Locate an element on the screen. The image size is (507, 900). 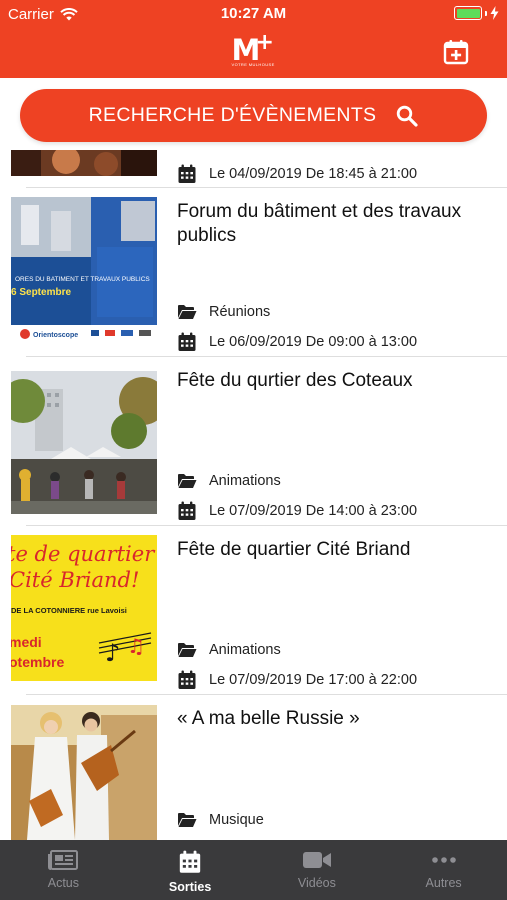
svg-text: medi is located at coordinates (26, 642).